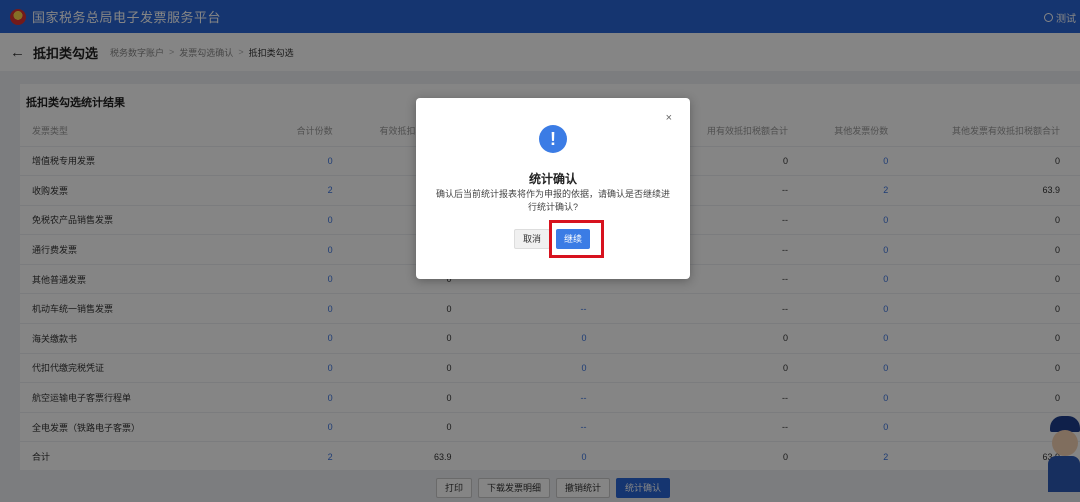 The width and height of the screenshot is (1080, 502). I want to click on dialog-message: 确认后当前统计报表将作为申报的依据，请确认是否继续进行统计确认?, so click(552, 200).